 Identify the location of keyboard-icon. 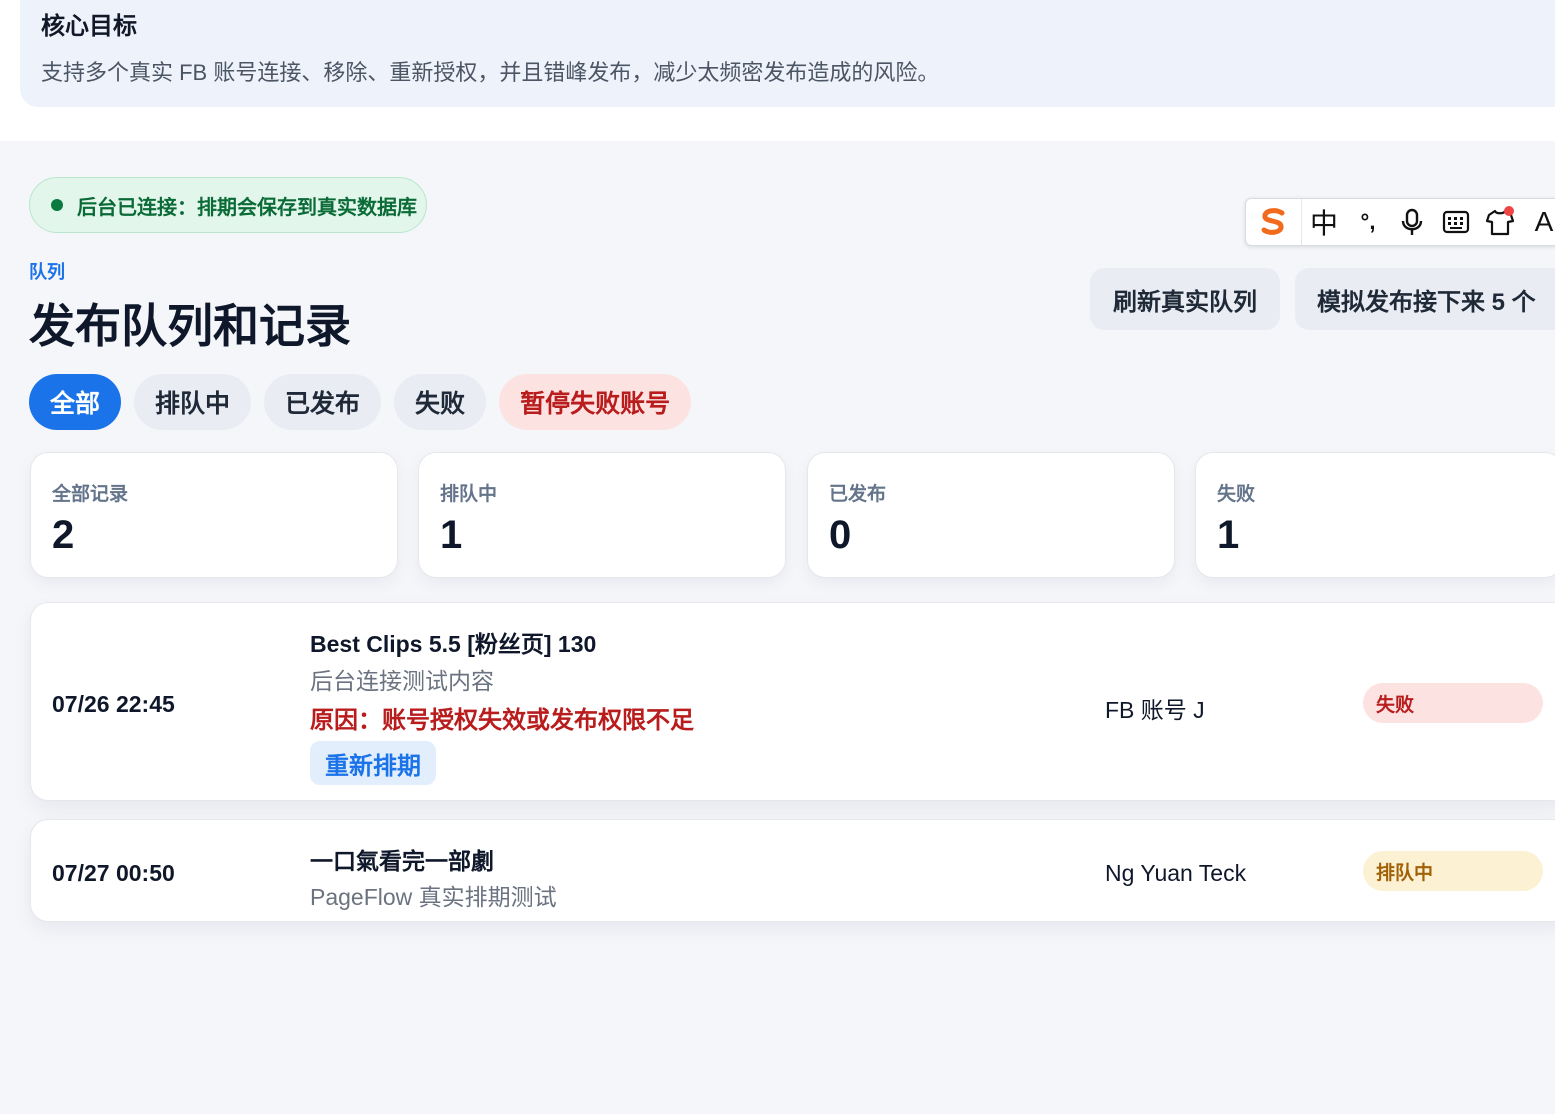
(1456, 222).